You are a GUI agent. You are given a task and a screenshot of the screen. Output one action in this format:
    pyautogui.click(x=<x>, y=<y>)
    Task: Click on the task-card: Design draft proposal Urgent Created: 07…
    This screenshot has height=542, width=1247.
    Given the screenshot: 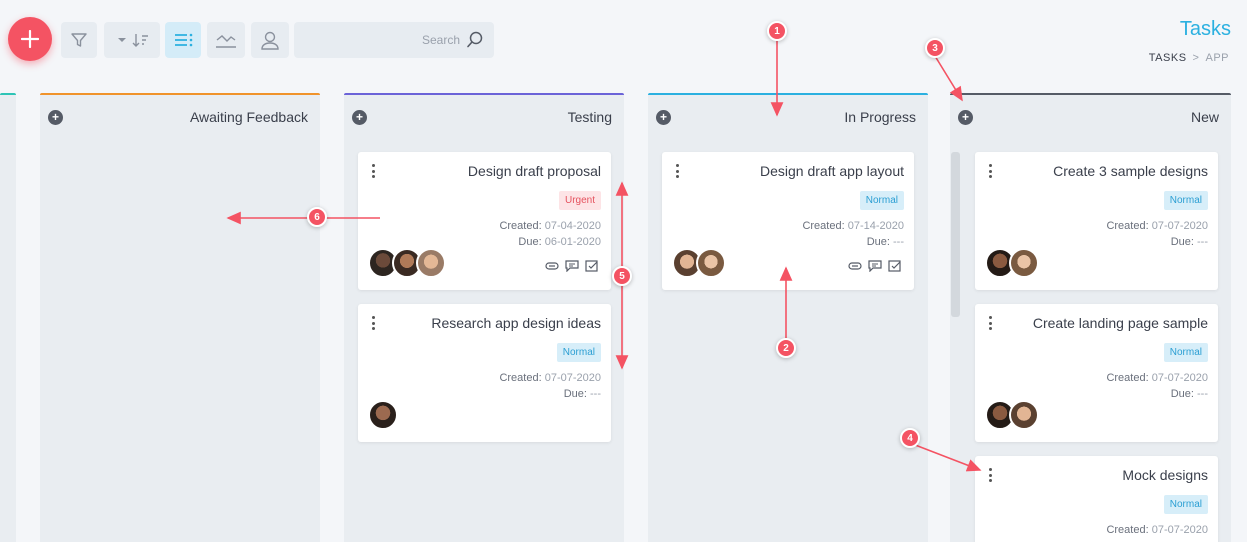 What is the action you would take?
    pyautogui.click(x=484, y=221)
    